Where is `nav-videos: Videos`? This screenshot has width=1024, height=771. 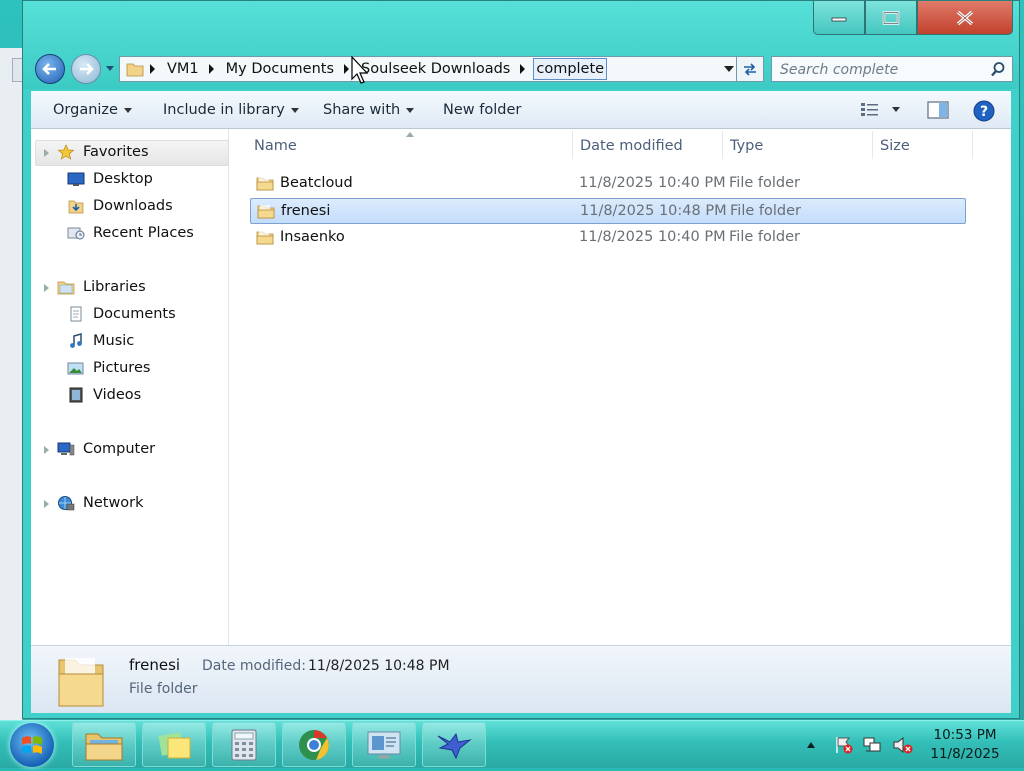 nav-videos: Videos is located at coordinates (104, 395).